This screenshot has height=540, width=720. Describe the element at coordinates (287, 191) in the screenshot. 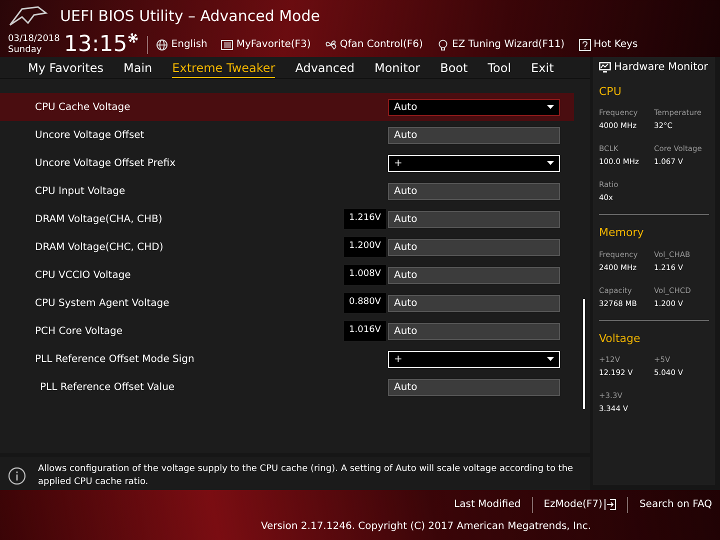

I see `settings-row: CPU Input Voltage Auto` at that location.